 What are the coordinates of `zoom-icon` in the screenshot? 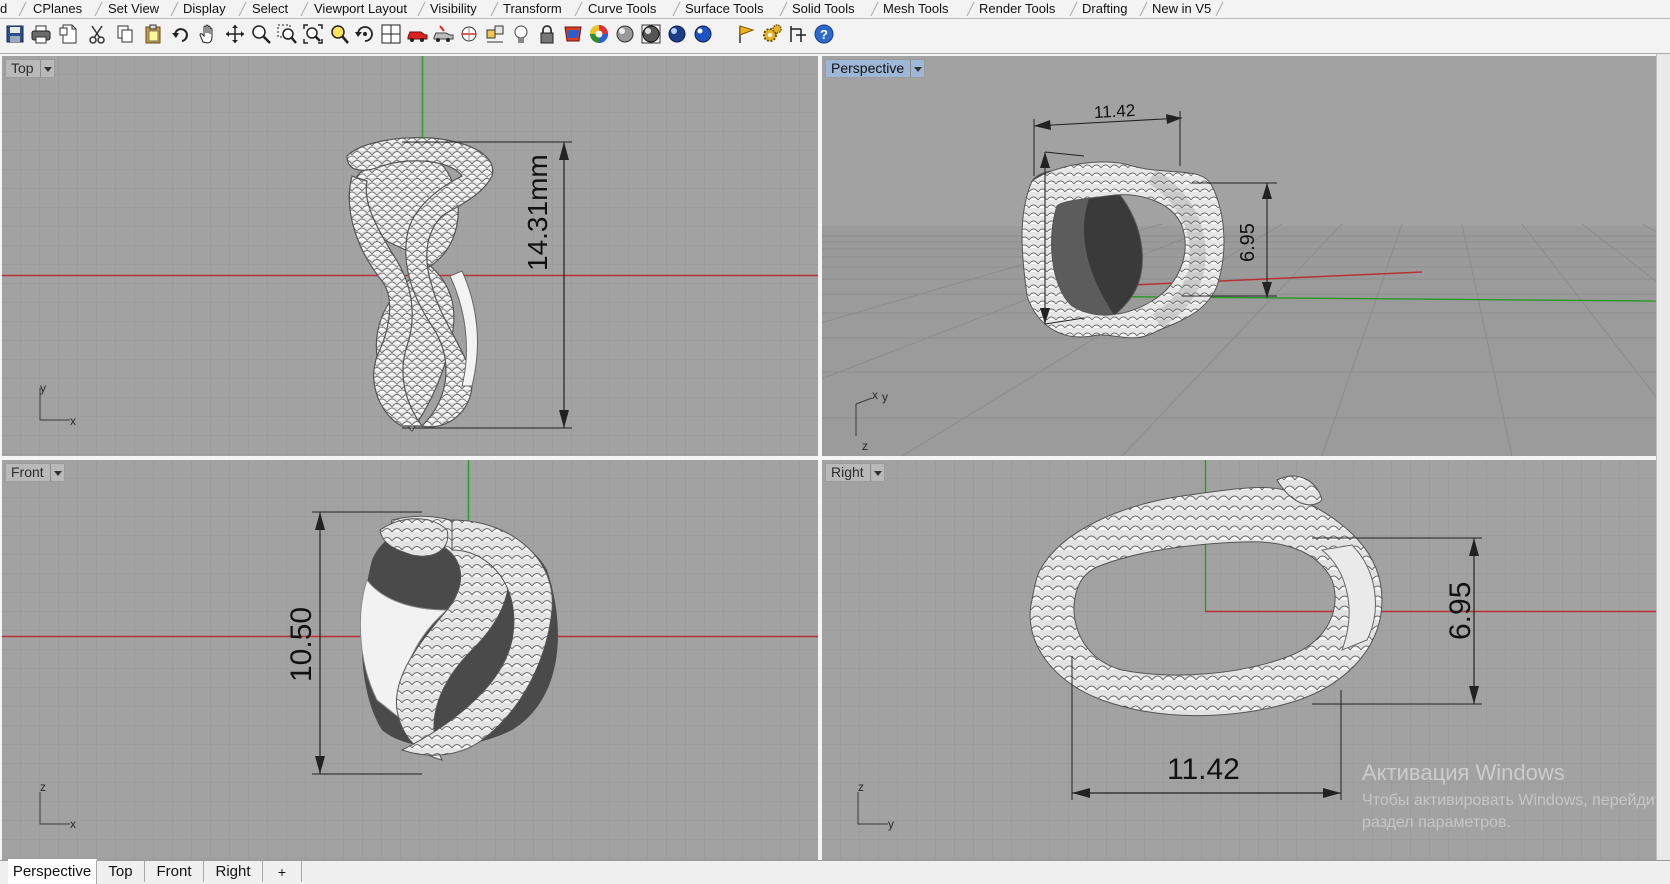 It's located at (261, 34).